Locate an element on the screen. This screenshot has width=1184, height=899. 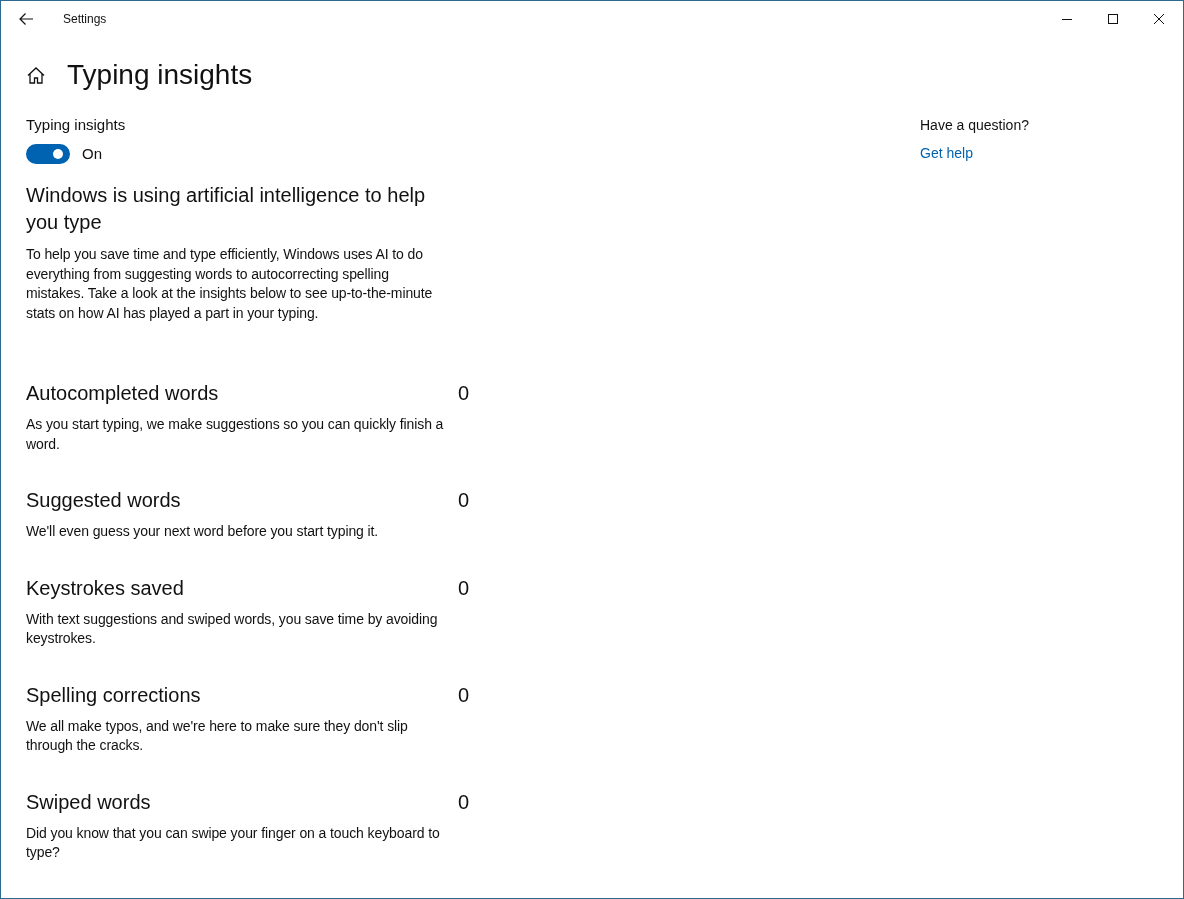
insight-description: Did you know that you can swipe your finger on a touch keyboard to type? is located at coordinates (233, 842).